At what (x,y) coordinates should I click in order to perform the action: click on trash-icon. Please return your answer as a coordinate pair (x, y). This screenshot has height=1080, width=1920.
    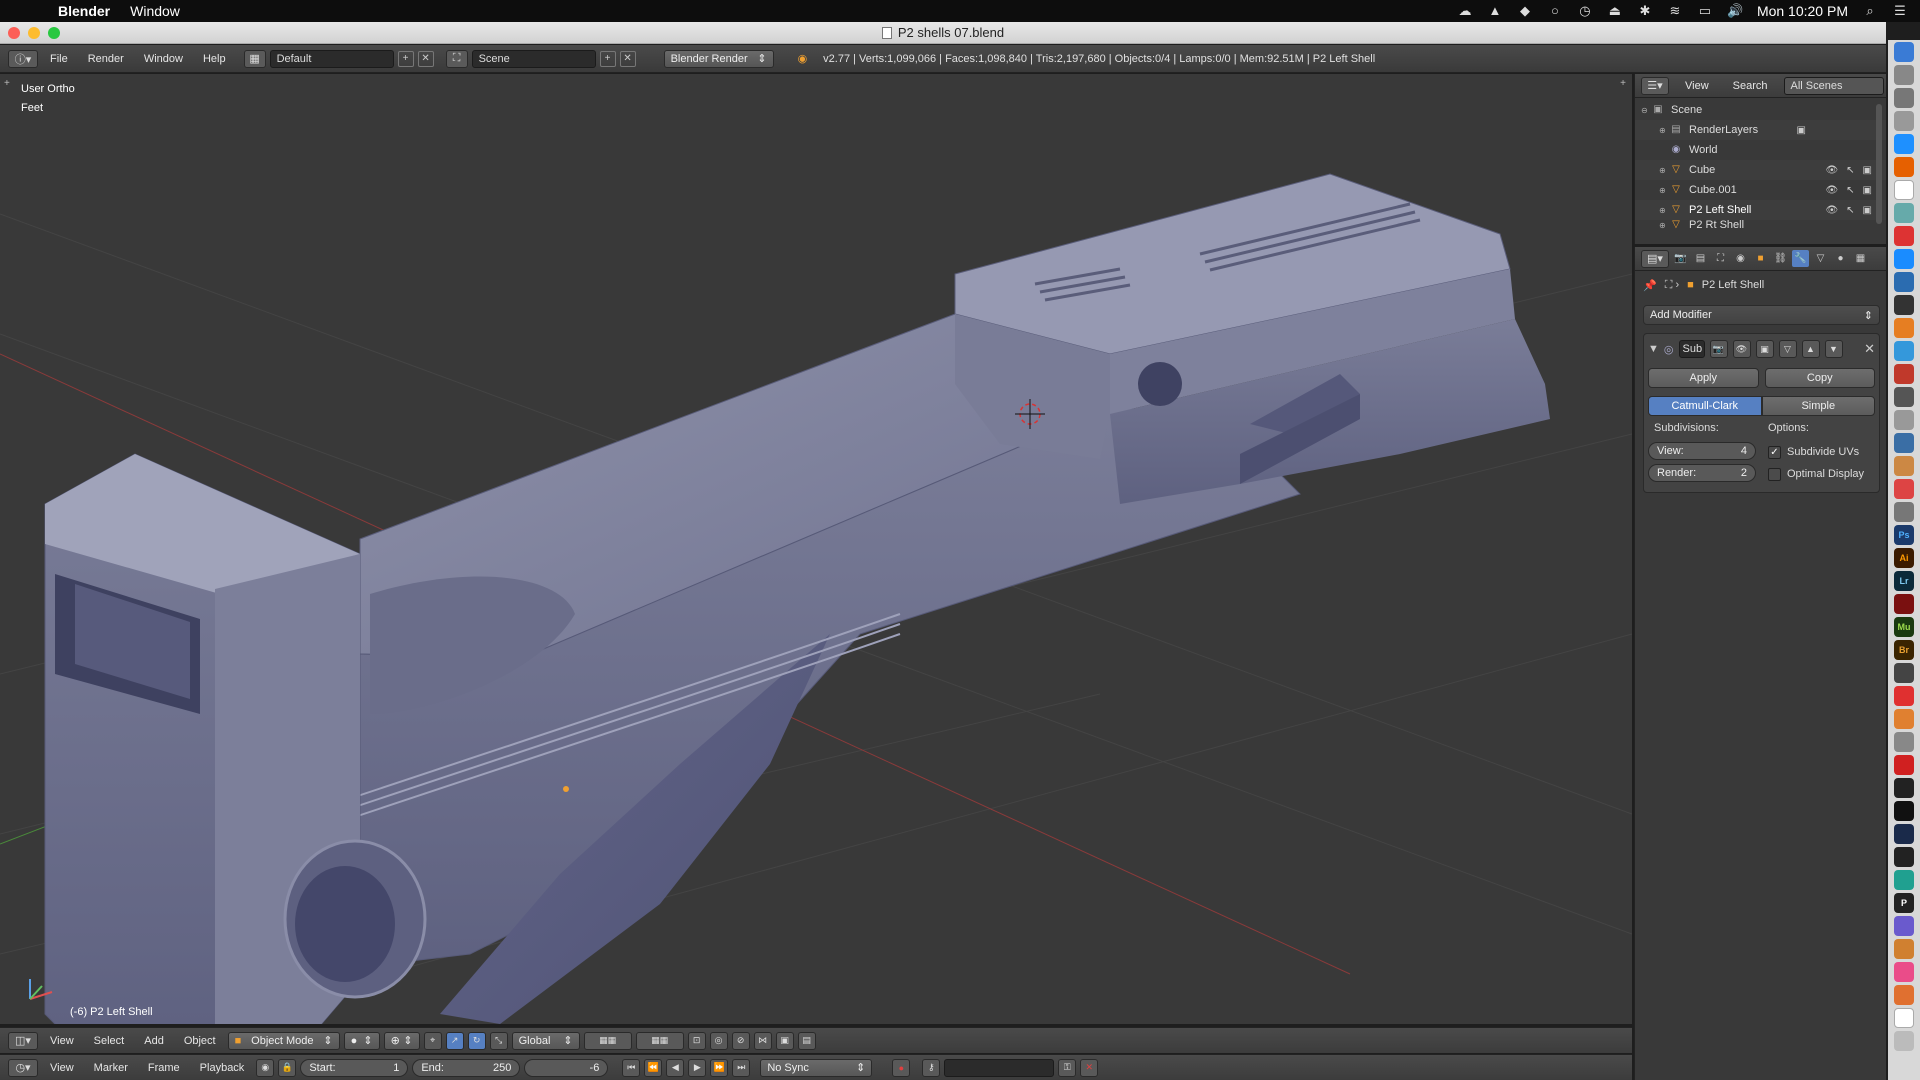
    Looking at the image, I should click on (1904, 1041).